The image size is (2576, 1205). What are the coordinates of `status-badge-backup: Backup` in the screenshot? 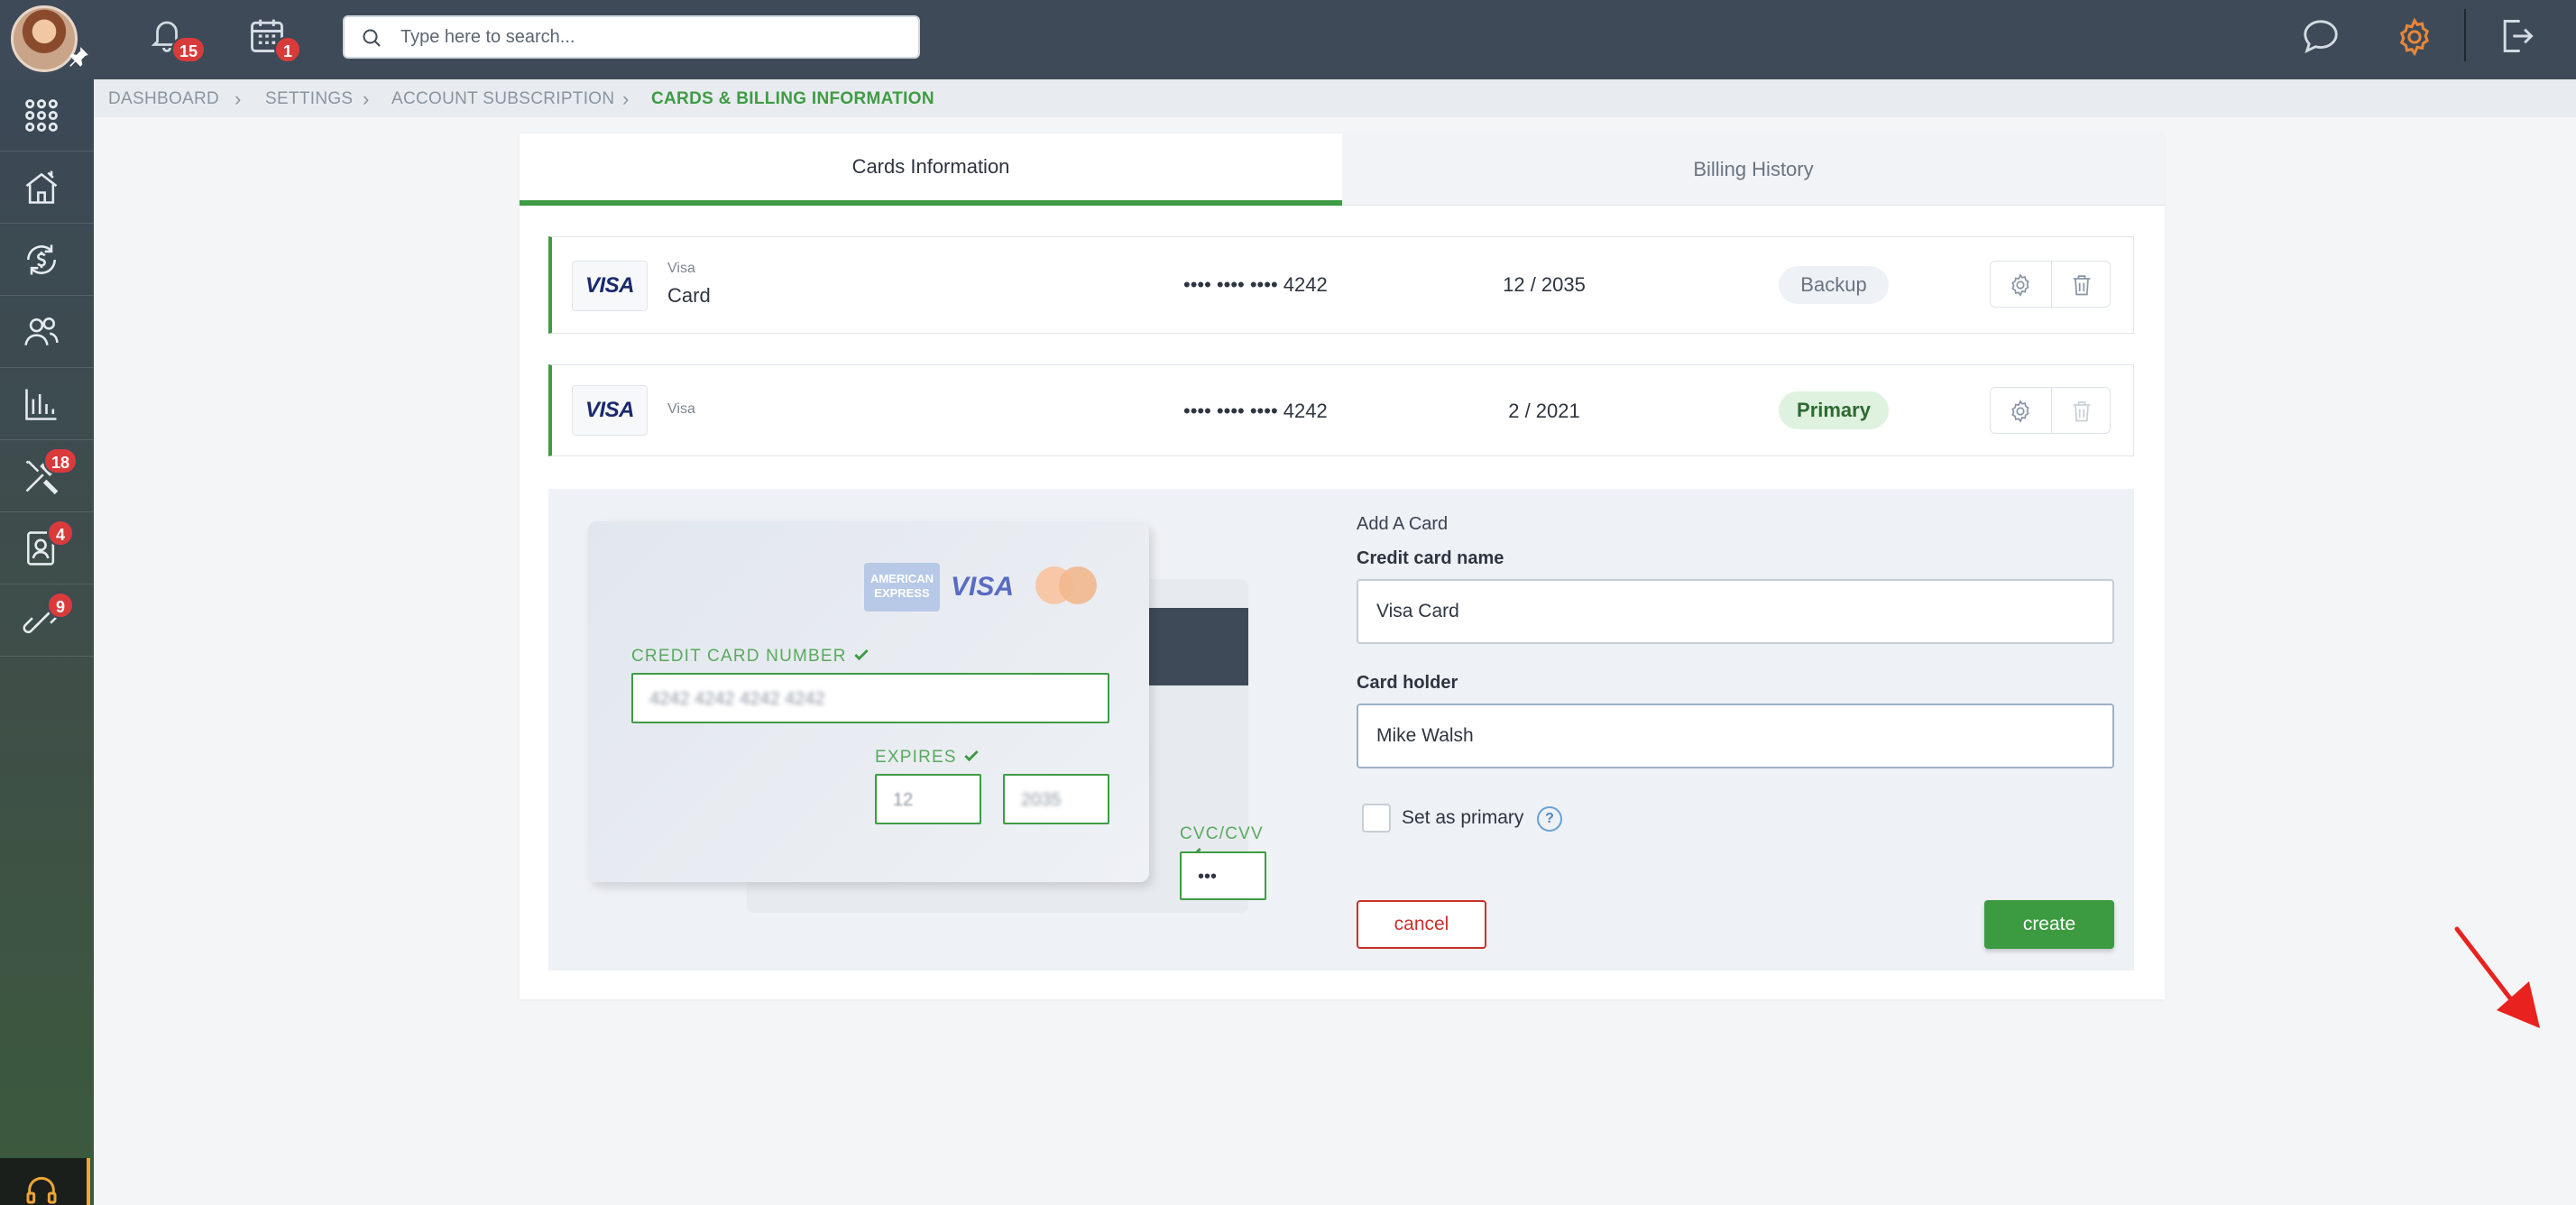 It's located at (1834, 285).